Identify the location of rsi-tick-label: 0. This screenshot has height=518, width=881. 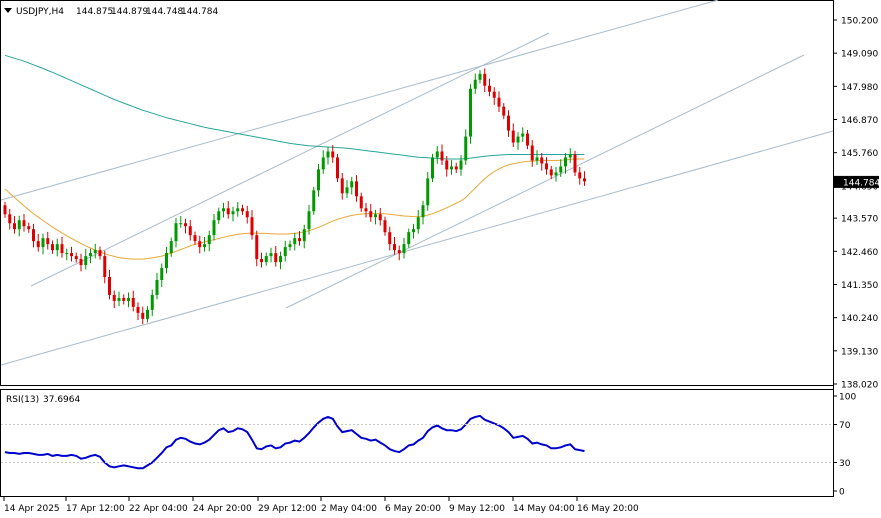
(842, 493).